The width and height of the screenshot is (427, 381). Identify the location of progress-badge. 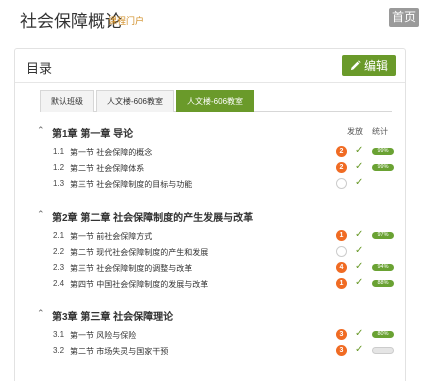
(383, 350).